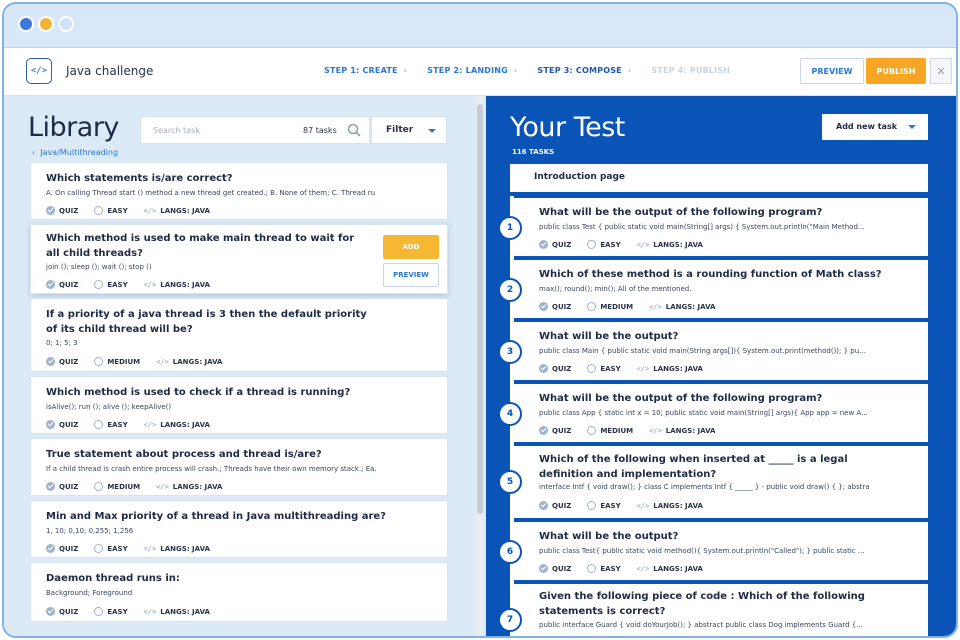 The image size is (960, 640). I want to click on task-answers: isAlive(); run (); alive (); keepAlive(), so click(109, 407).